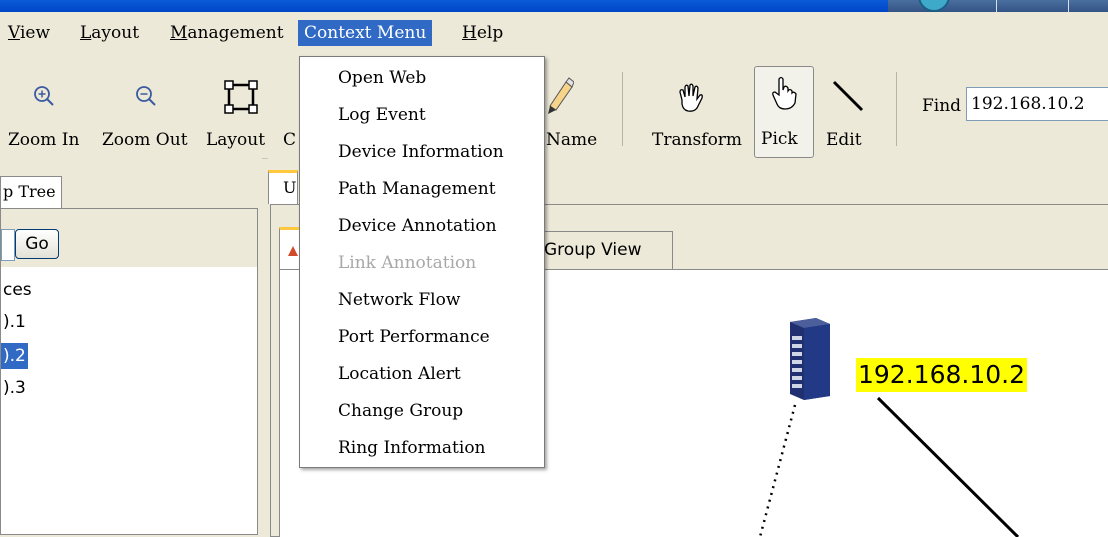 Image resolution: width=1108 pixels, height=537 pixels. I want to click on menu-view: View, so click(29, 33).